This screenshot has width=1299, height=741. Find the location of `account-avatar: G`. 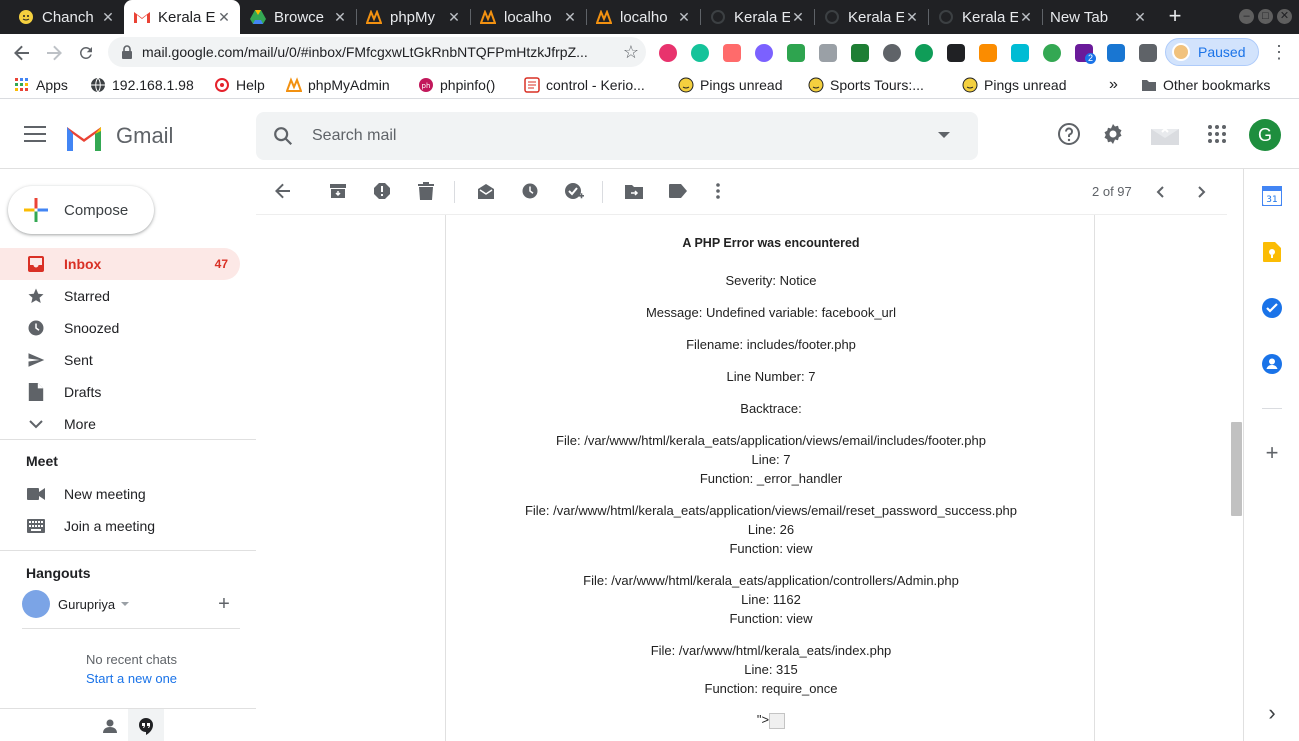

account-avatar: G is located at coordinates (1265, 135).